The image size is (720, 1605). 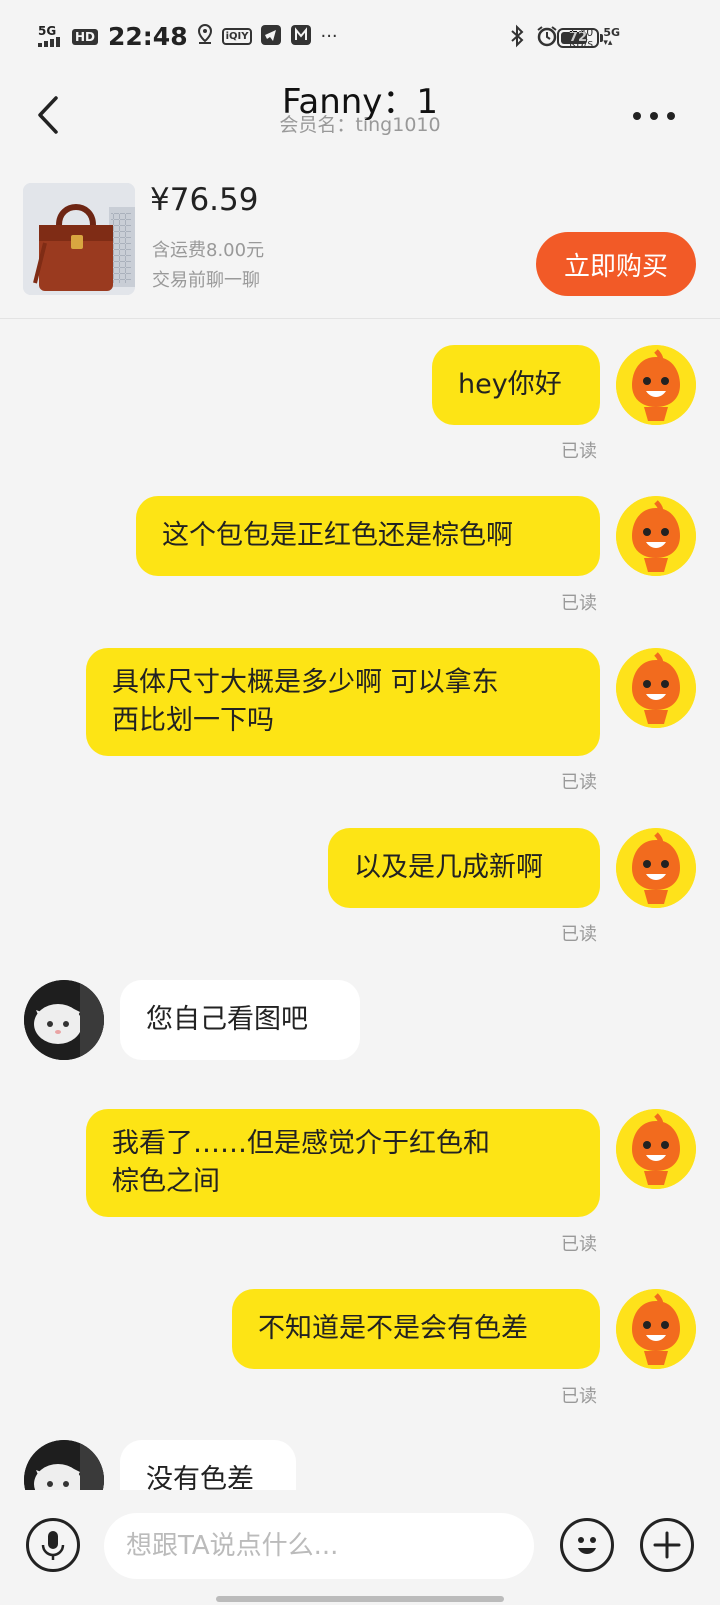 I want to click on alarm-icon, so click(x=547, y=38).